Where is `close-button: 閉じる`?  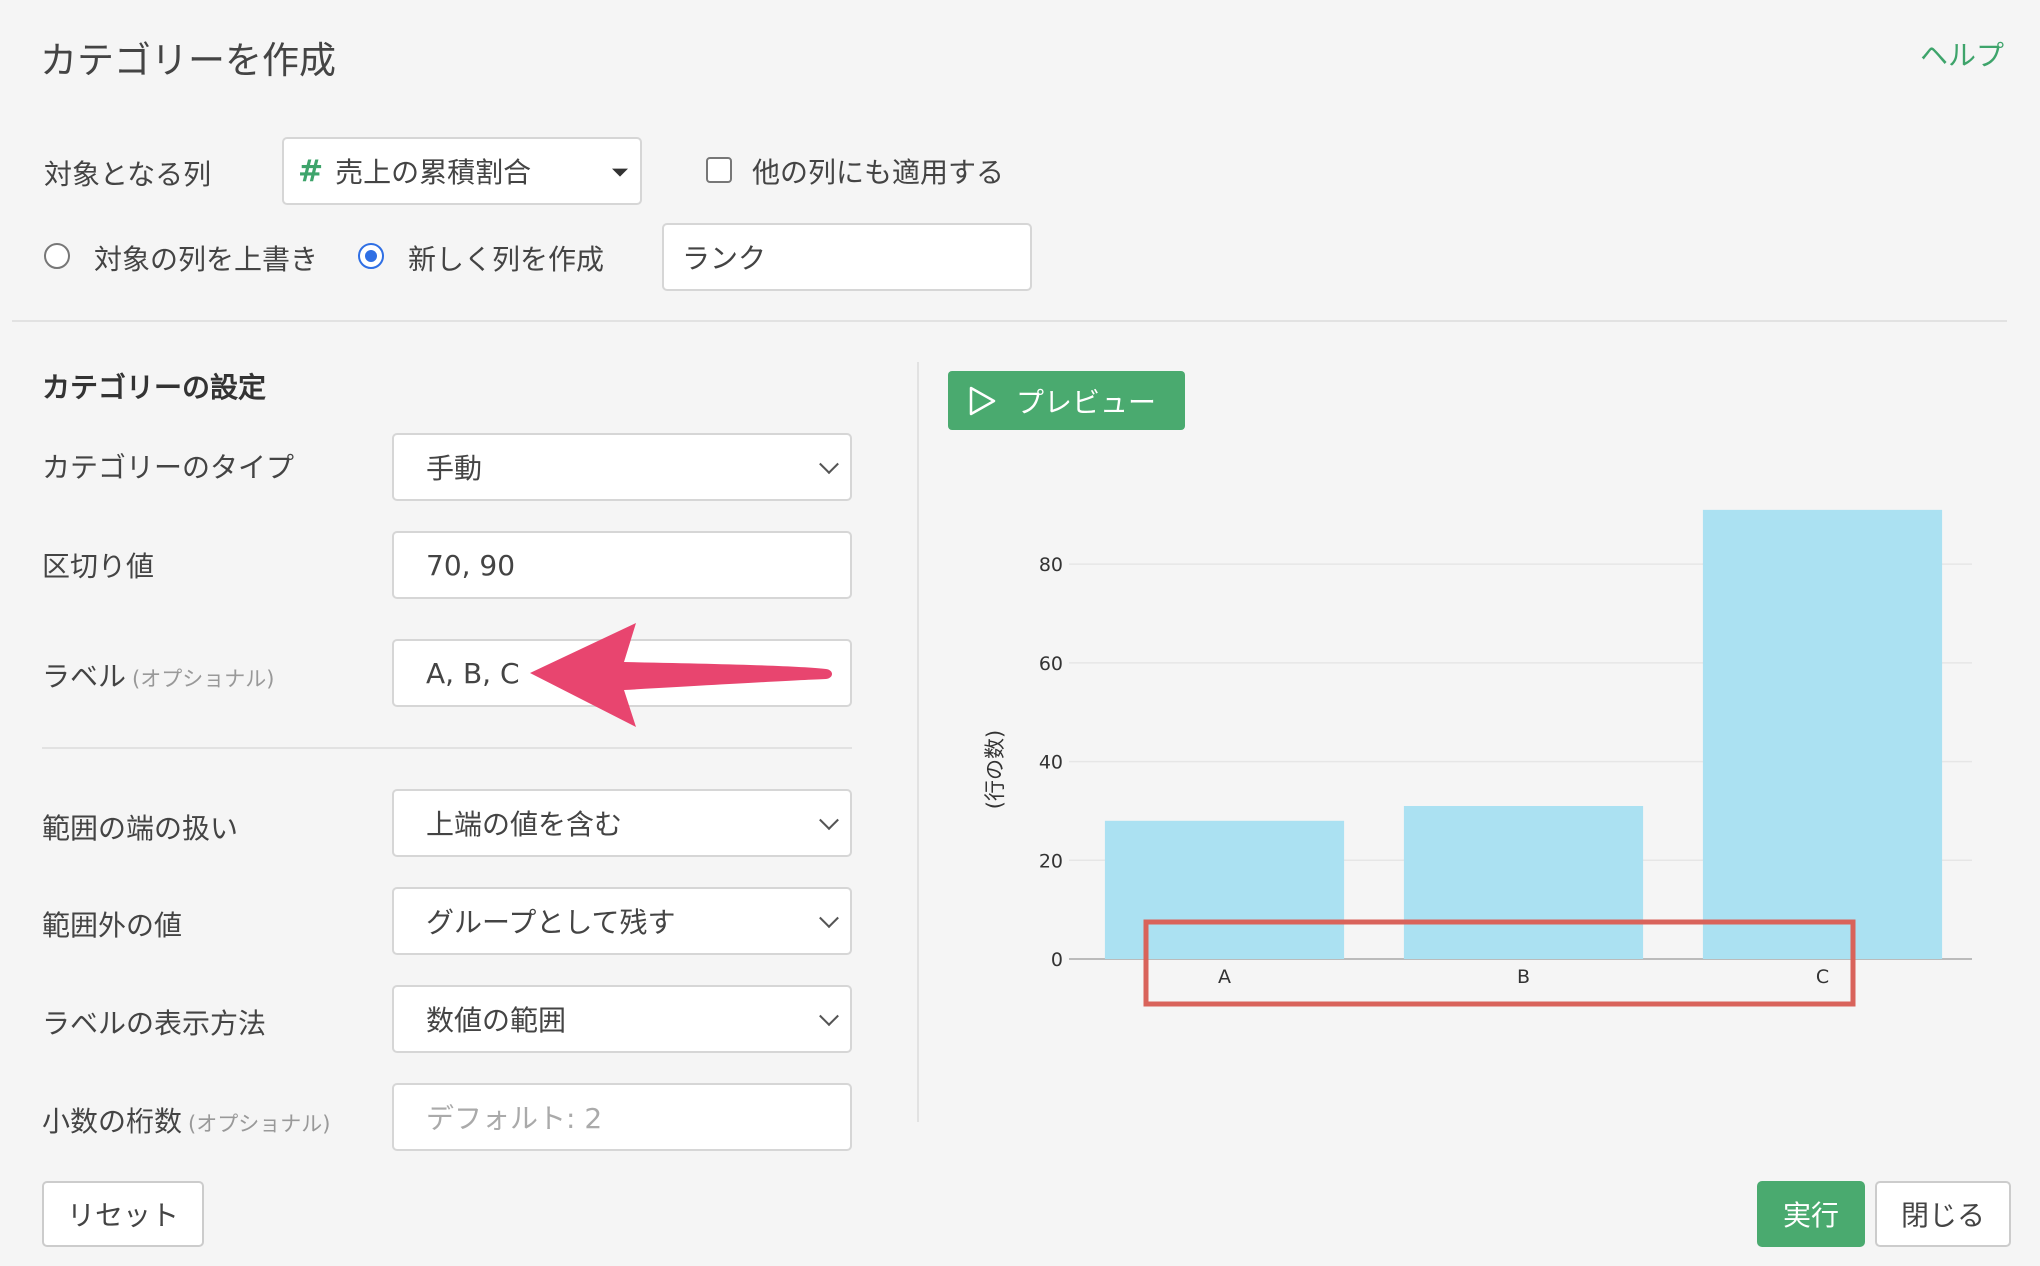 close-button: 閉じる is located at coordinates (1943, 1214).